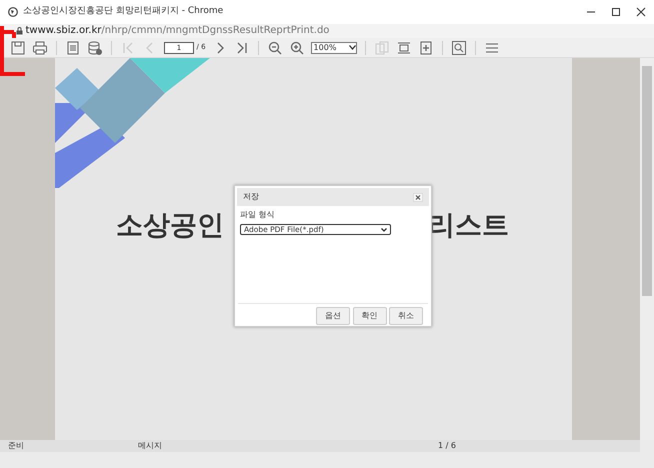 The image size is (654, 468). Describe the element at coordinates (369, 315) in the screenshot. I see `dialog-button: 확인` at that location.